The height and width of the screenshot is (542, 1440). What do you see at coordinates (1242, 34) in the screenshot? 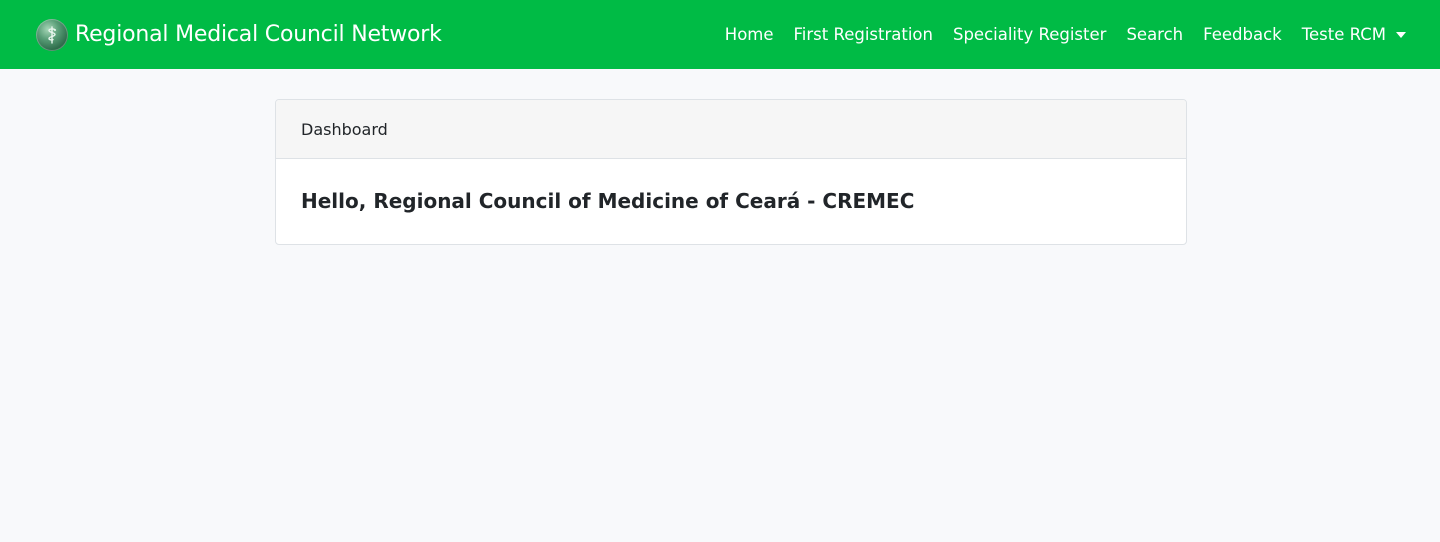
I see `nav-feedback-link: Feedback` at bounding box center [1242, 34].